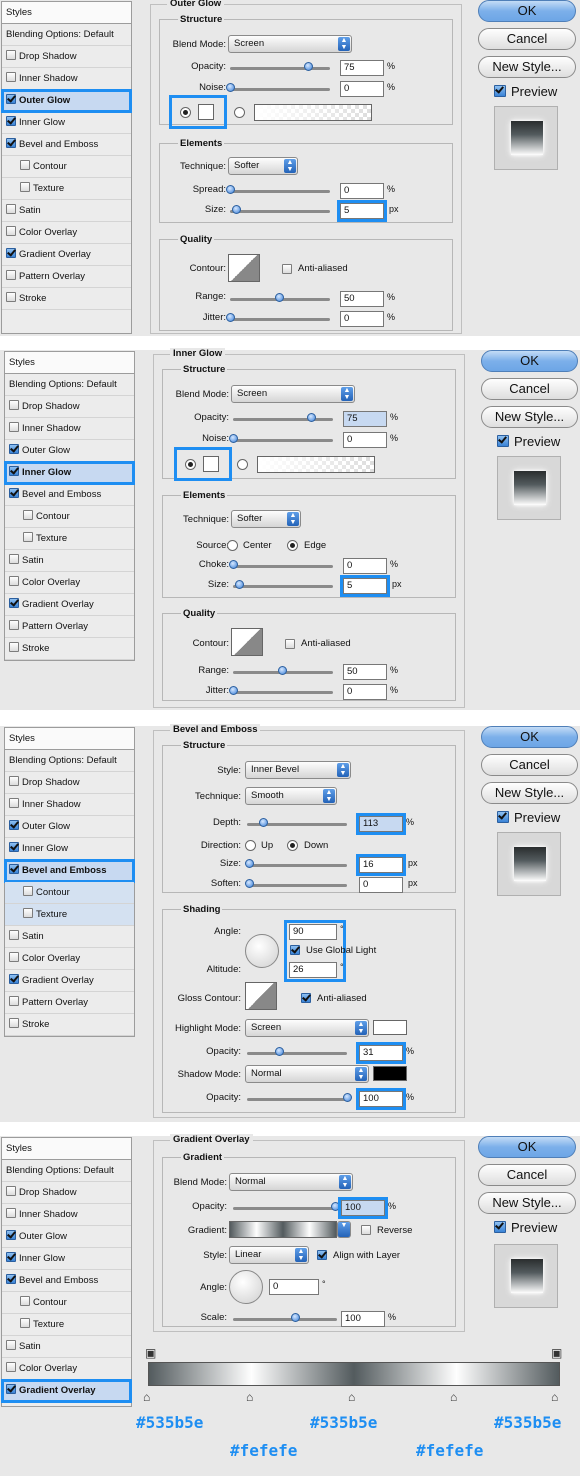 Image resolution: width=580 pixels, height=1476 pixels. Describe the element at coordinates (250, 845) in the screenshot. I see `direction-up-radio` at that location.